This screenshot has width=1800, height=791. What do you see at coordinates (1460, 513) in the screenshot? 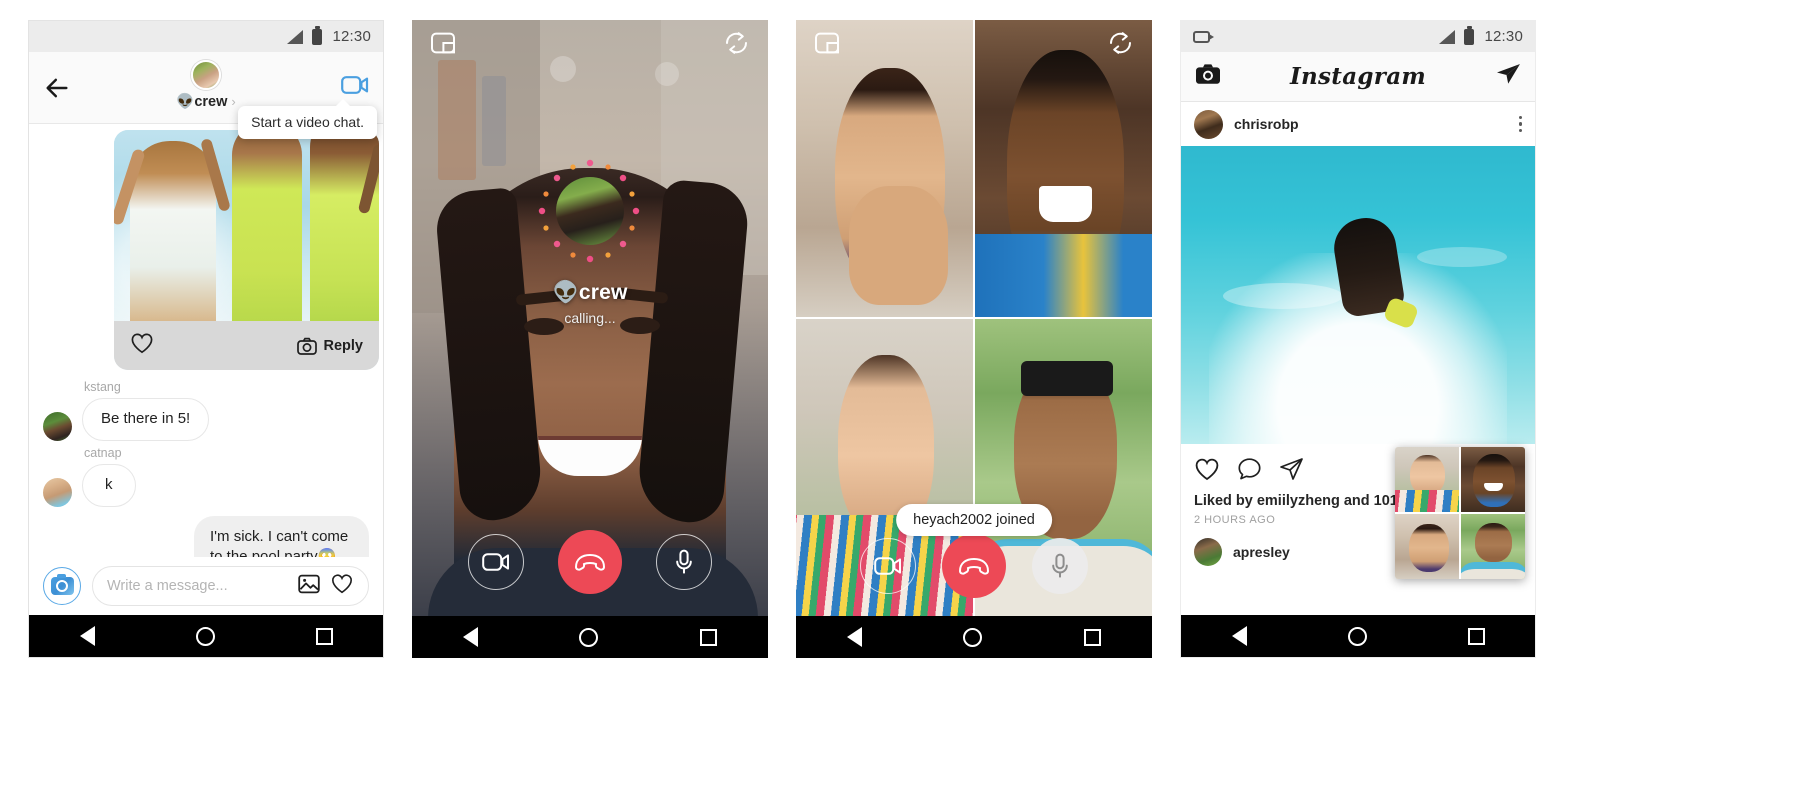
I see `group-video-chat-pip` at bounding box center [1460, 513].